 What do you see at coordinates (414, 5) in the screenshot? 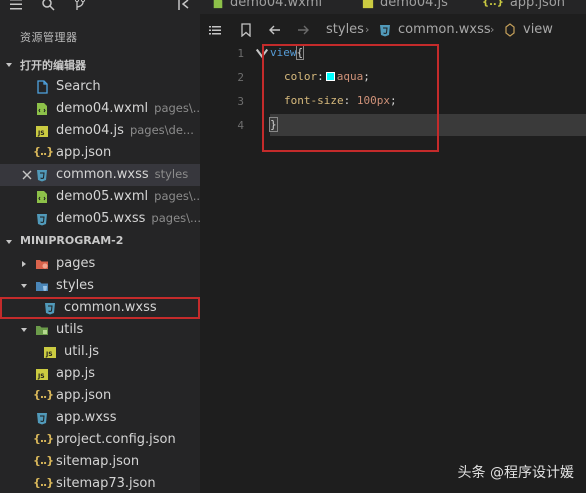
I see `tab-label: demo04.js` at bounding box center [414, 5].